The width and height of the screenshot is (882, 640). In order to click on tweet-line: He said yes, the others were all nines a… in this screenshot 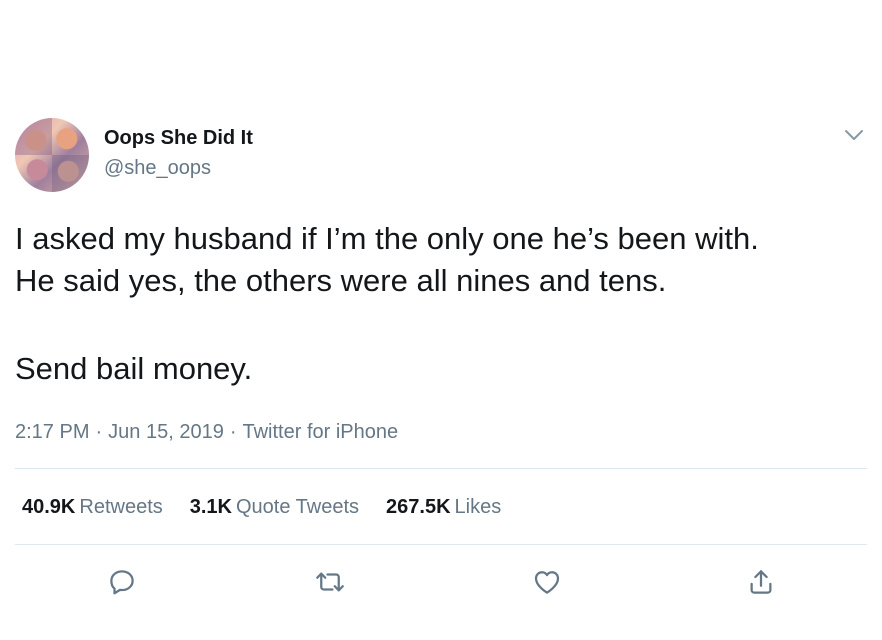, I will do `click(341, 280)`.